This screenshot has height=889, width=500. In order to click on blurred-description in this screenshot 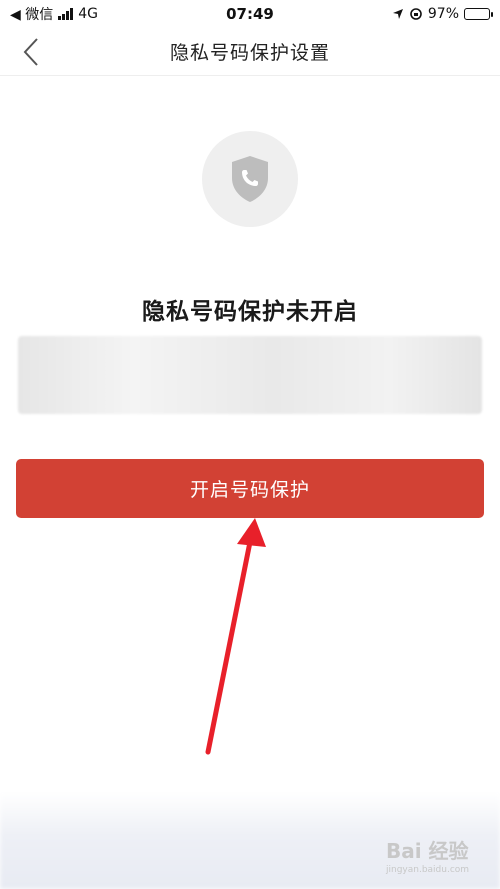, I will do `click(250, 375)`.